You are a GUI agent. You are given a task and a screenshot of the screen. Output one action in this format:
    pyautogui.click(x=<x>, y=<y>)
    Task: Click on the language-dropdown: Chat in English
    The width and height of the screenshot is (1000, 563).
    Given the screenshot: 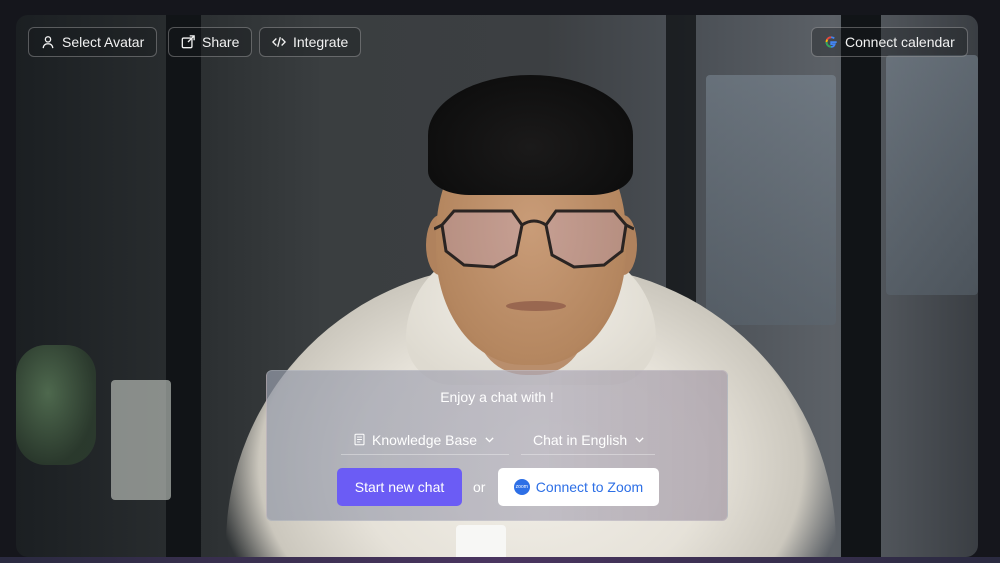 What is the action you would take?
    pyautogui.click(x=588, y=440)
    